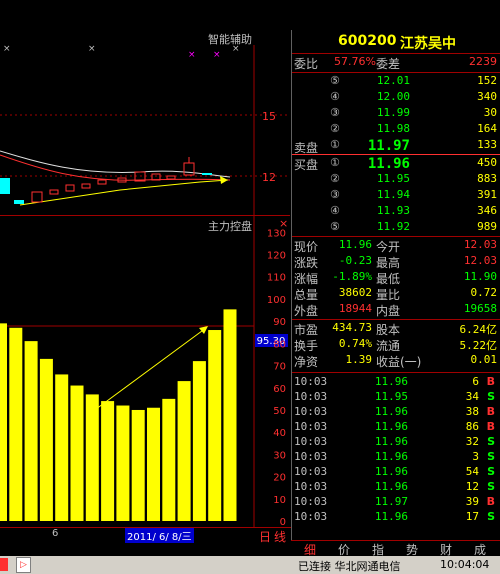 The image size is (500, 574). Describe the element at coordinates (276, 216) in the screenshot. I see `y-tick-label: 140` at that location.